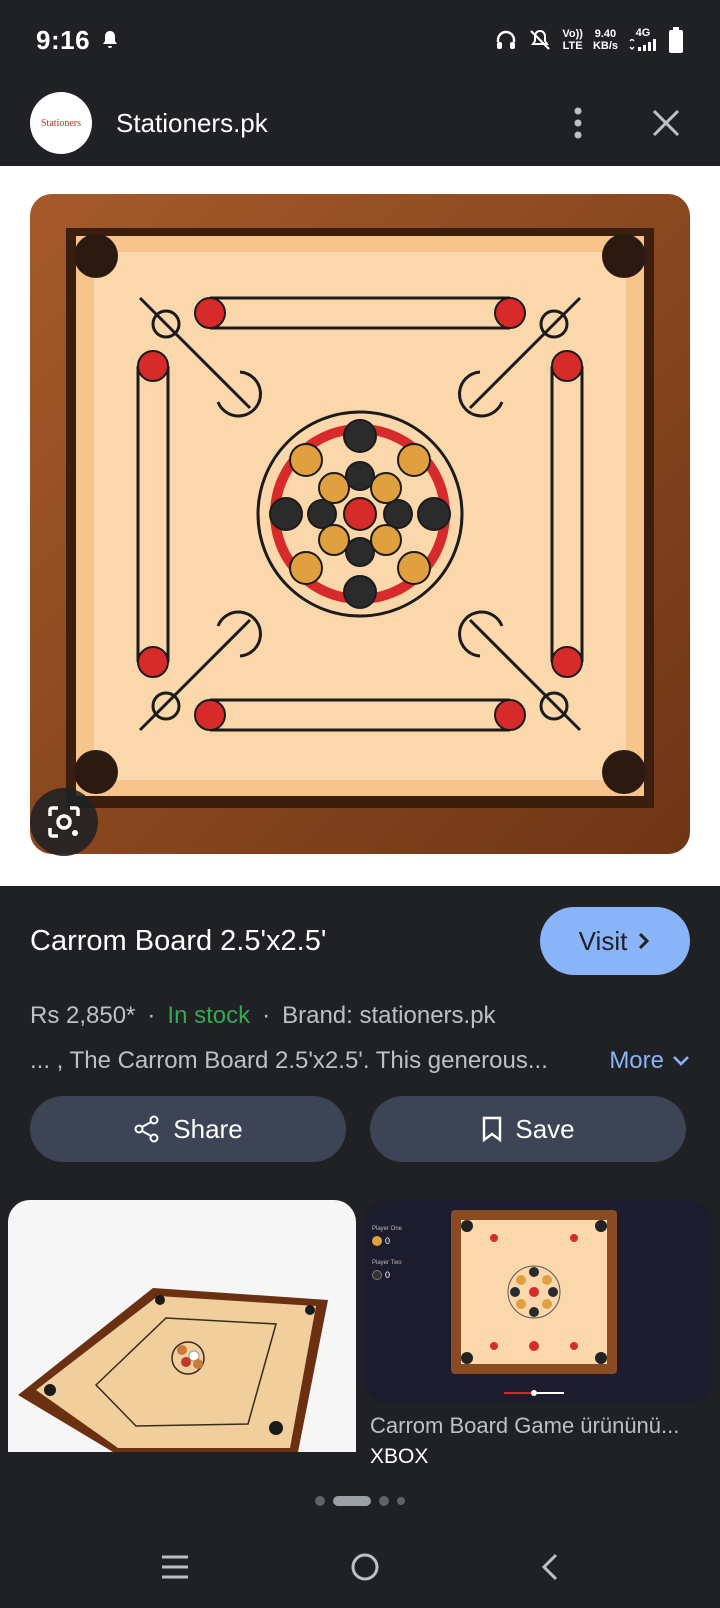  I want to click on system-nav-bar, so click(360, 1569).